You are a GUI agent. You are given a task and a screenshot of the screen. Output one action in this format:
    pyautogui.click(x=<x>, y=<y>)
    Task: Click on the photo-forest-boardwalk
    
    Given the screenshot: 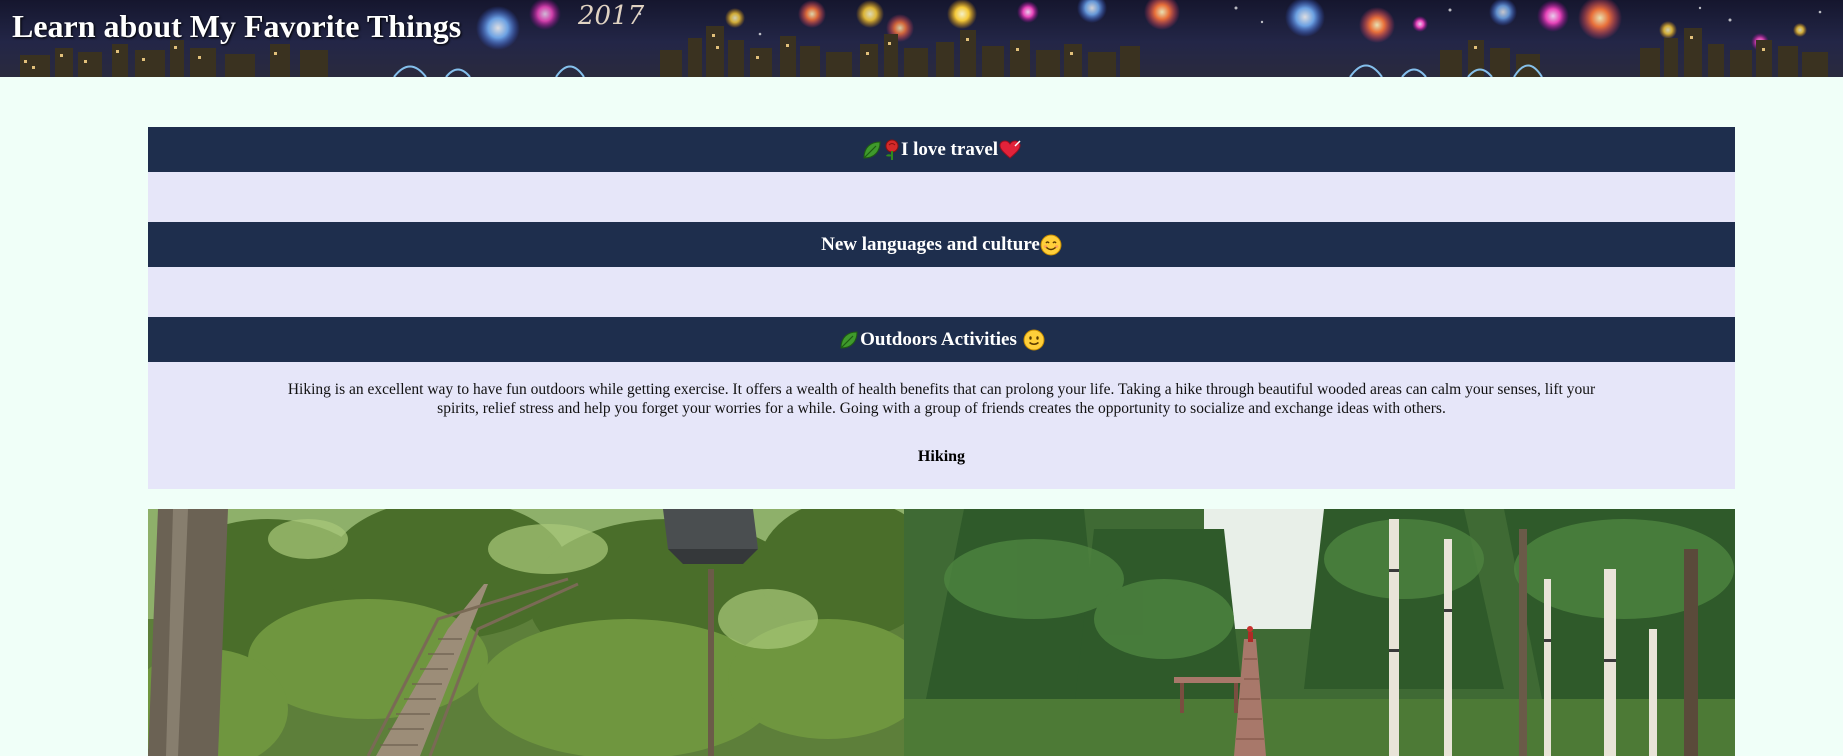 What is the action you would take?
    pyautogui.click(x=1319, y=632)
    